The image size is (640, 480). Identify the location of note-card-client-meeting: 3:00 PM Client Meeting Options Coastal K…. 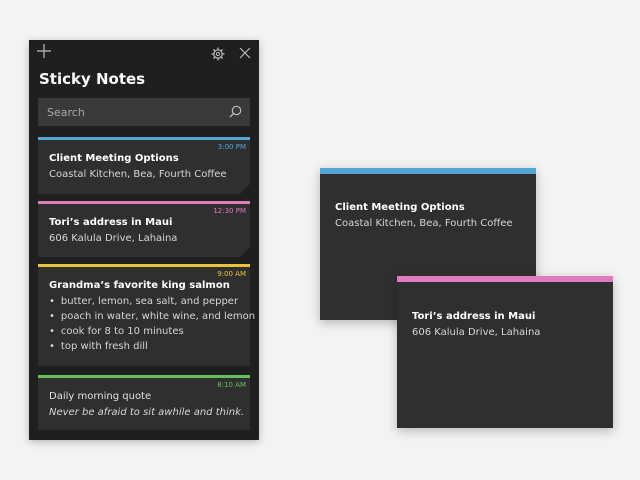
(144, 165).